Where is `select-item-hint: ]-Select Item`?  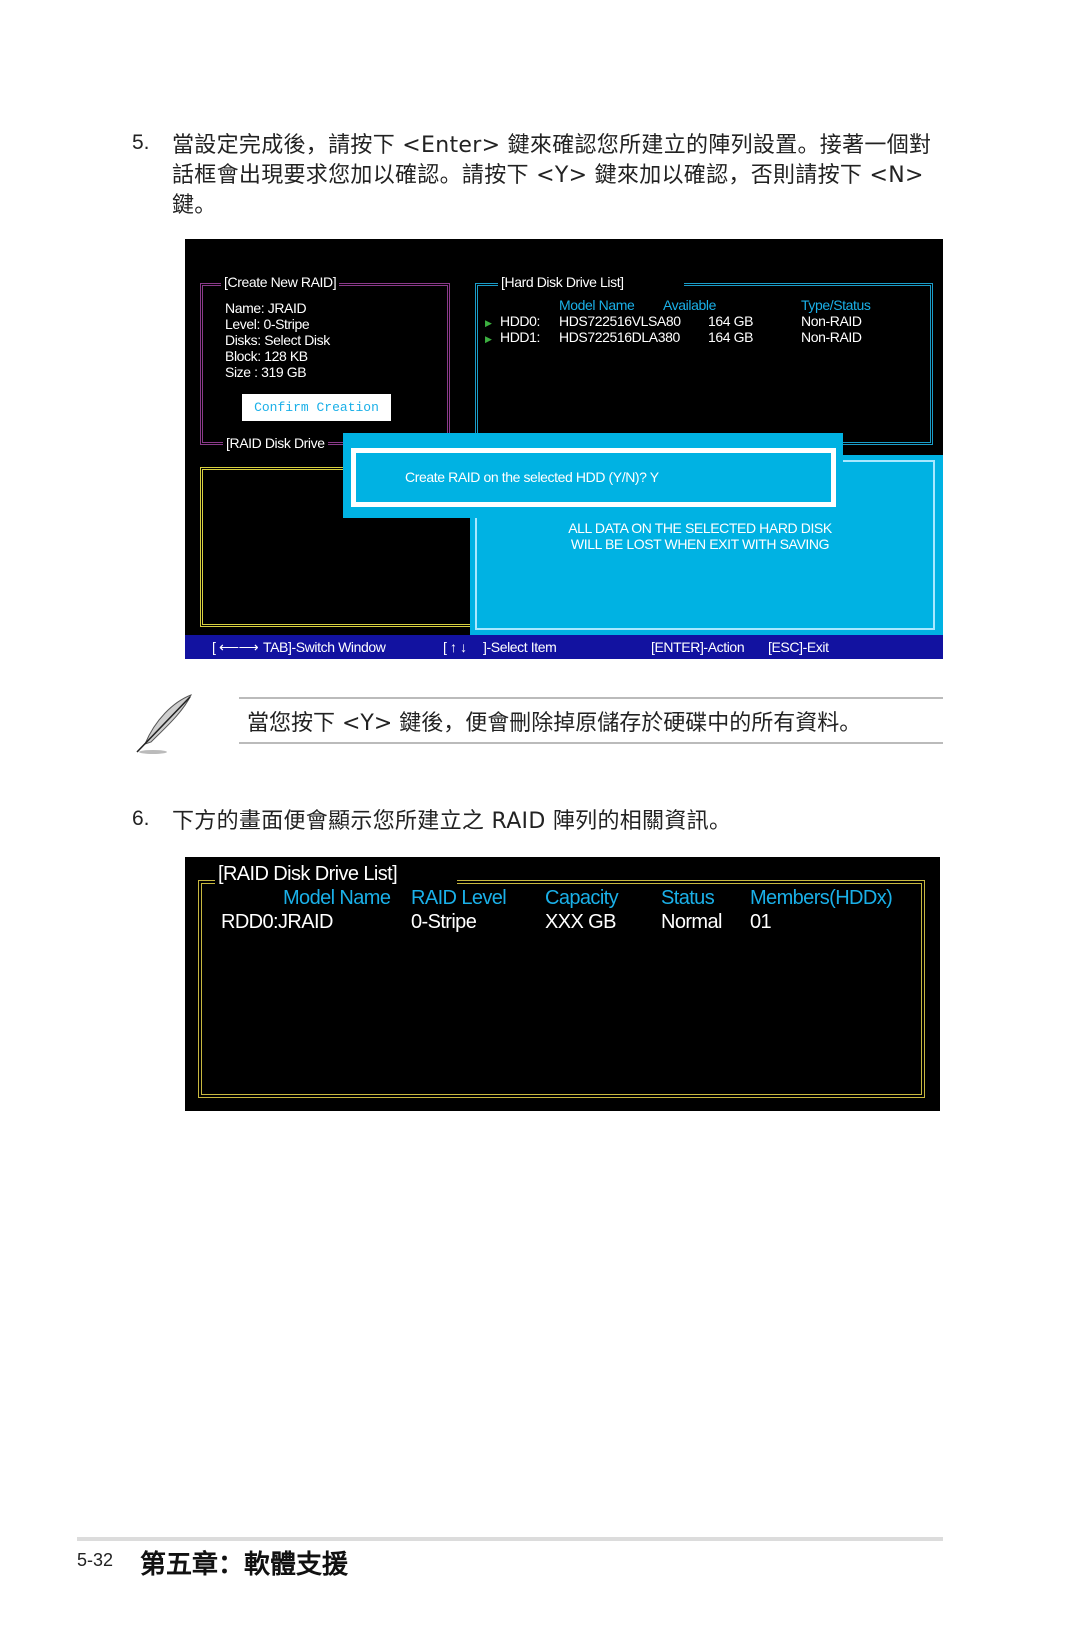
select-item-hint: ]-Select Item is located at coordinates (520, 647).